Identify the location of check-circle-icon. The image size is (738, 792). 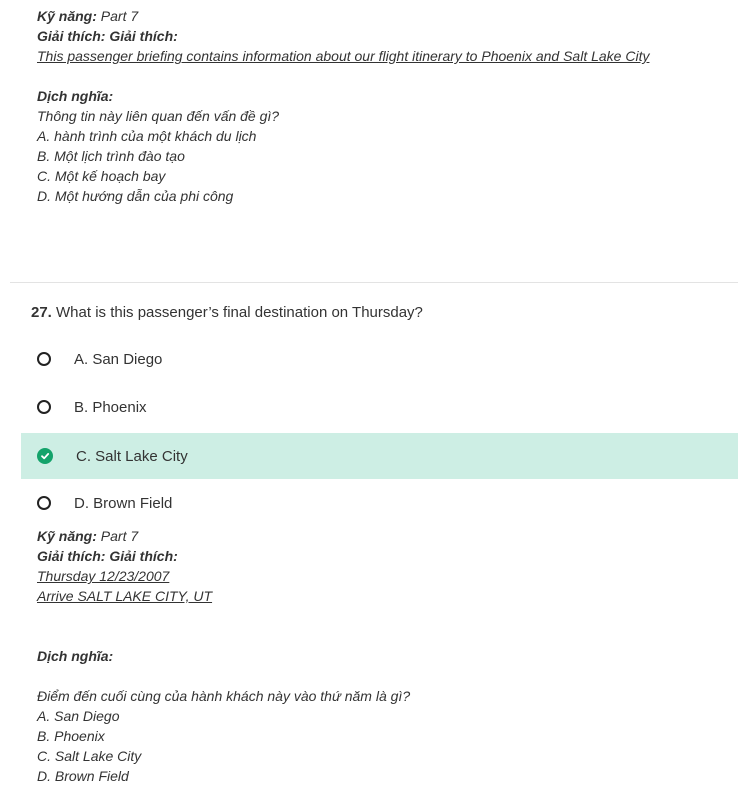
(45, 456).